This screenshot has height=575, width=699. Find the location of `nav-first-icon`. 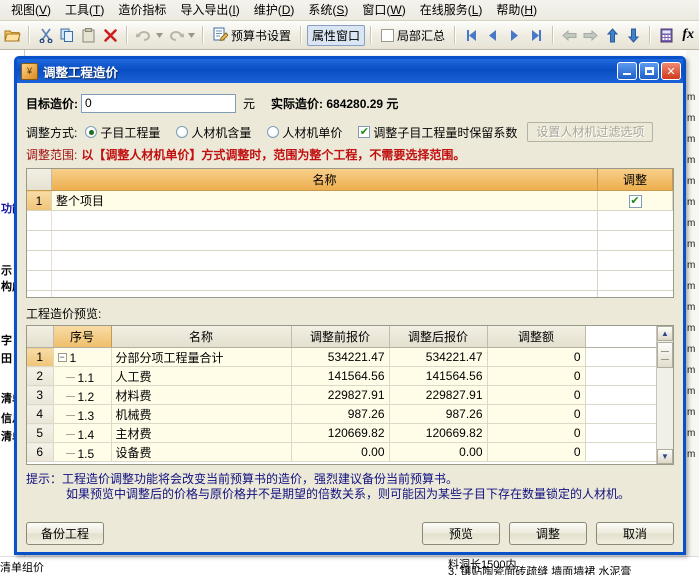

nav-first-icon is located at coordinates (471, 35).